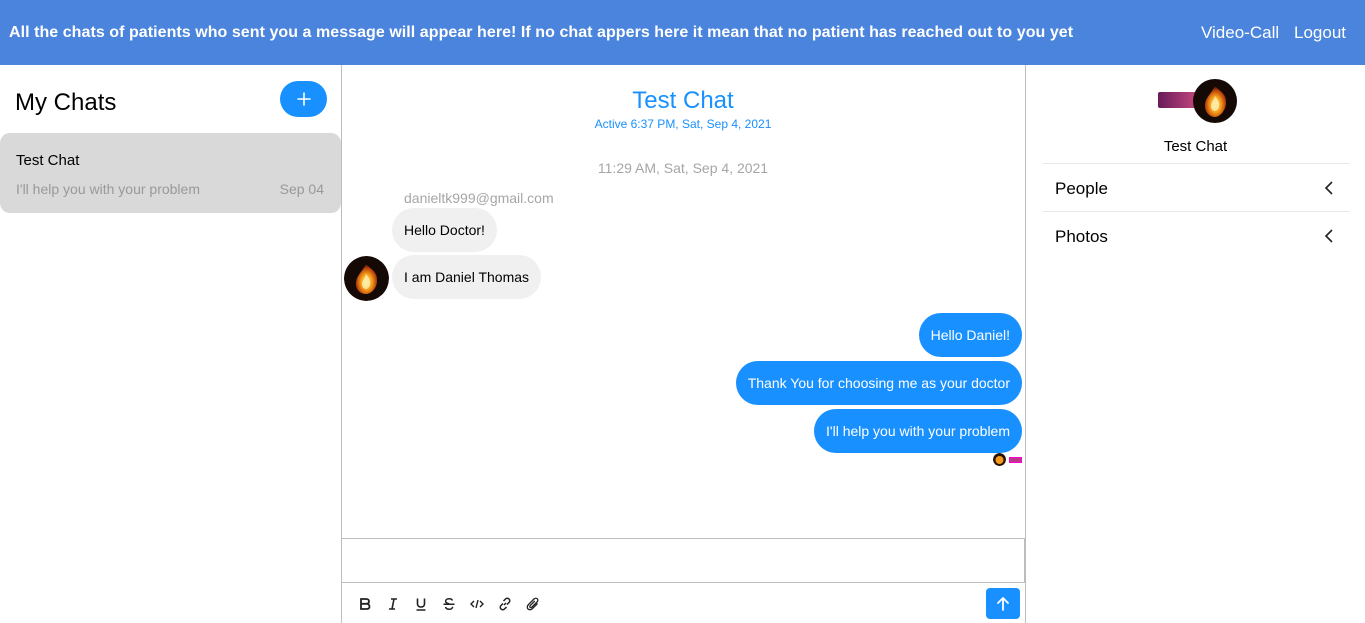 The image size is (1365, 623). Describe the element at coordinates (108, 189) in the screenshot. I see `chat-card-preview: I'll help you with your problem` at that location.